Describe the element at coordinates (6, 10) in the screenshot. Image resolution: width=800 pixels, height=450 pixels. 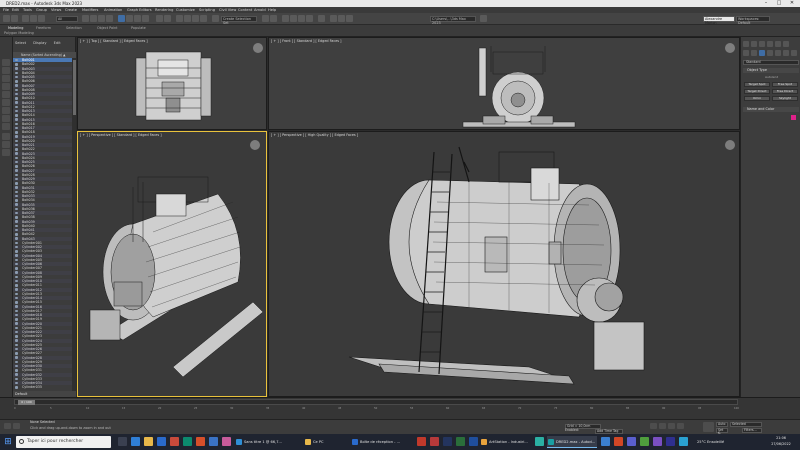
I see `menu-file: File` at that location.